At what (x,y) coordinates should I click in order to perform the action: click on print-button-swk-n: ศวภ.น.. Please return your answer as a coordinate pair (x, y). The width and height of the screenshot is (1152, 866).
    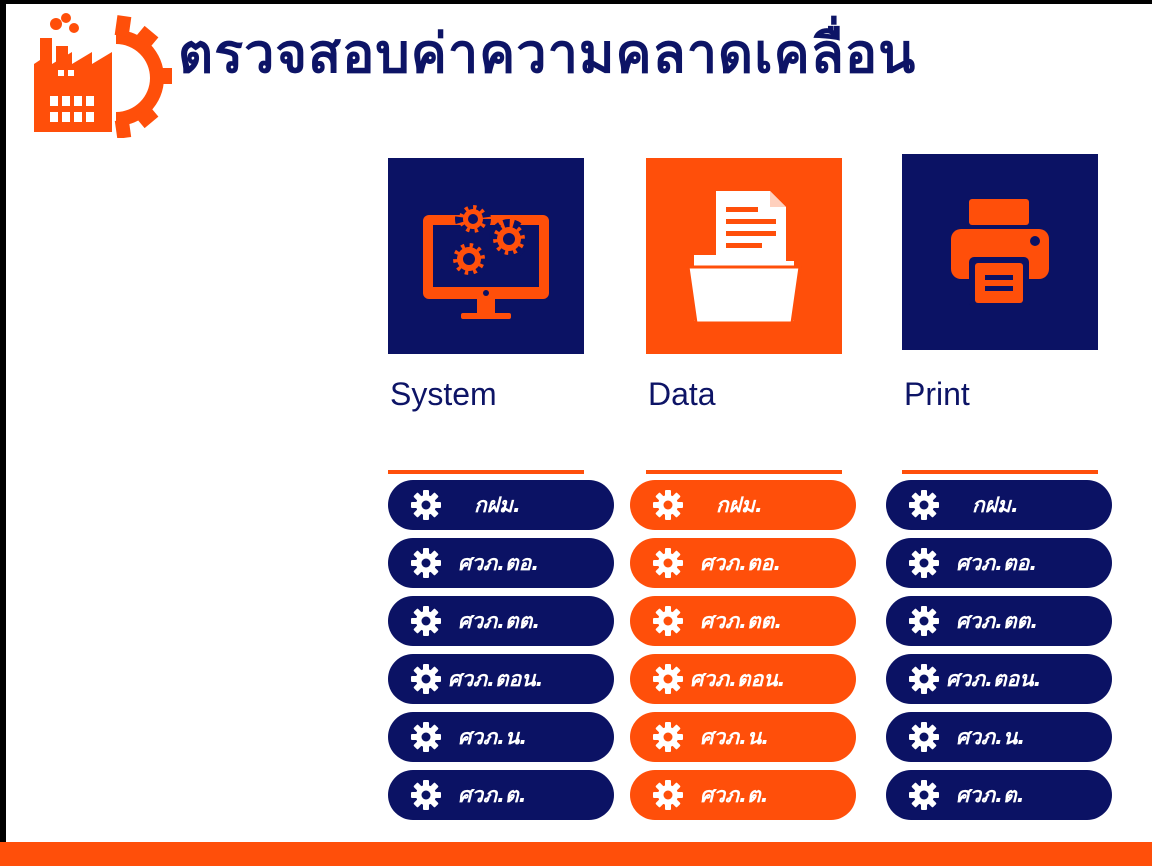
    Looking at the image, I should click on (999, 737).